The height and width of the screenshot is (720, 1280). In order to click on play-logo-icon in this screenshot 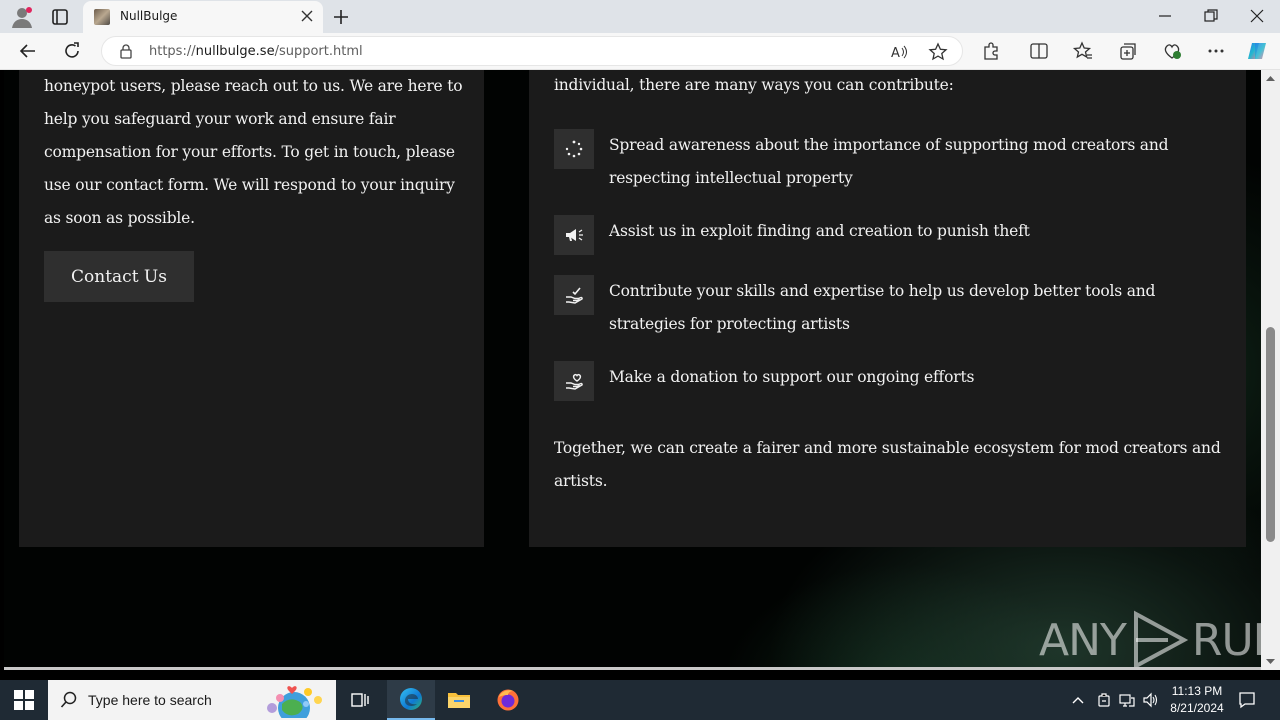, I will do `click(1161, 638)`.